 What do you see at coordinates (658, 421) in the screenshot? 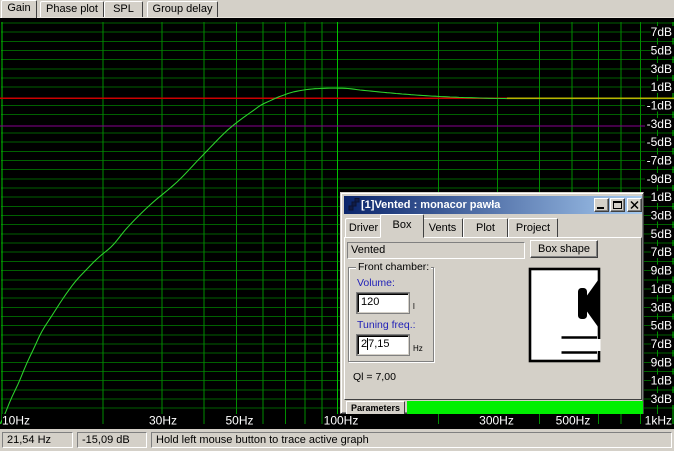
I see `svg-text: 1kHz` at bounding box center [658, 421].